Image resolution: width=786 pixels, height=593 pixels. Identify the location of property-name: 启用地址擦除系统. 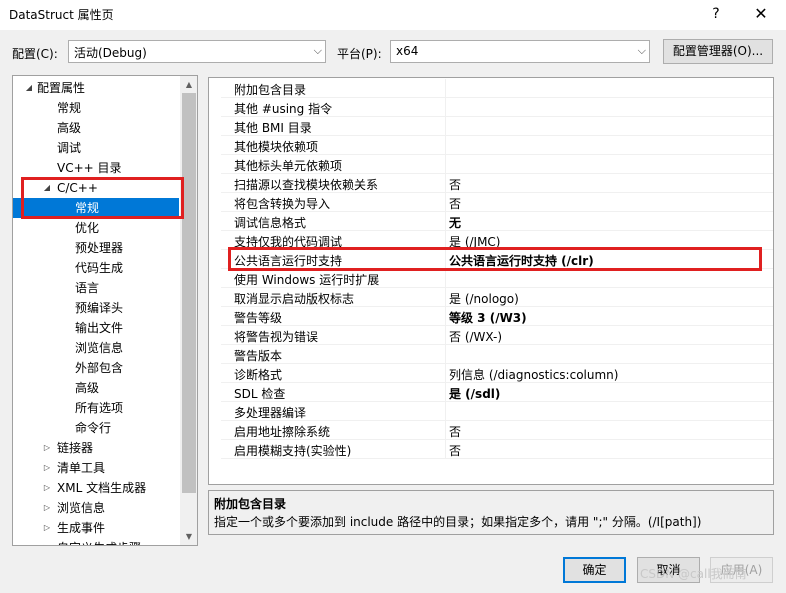
(282, 432).